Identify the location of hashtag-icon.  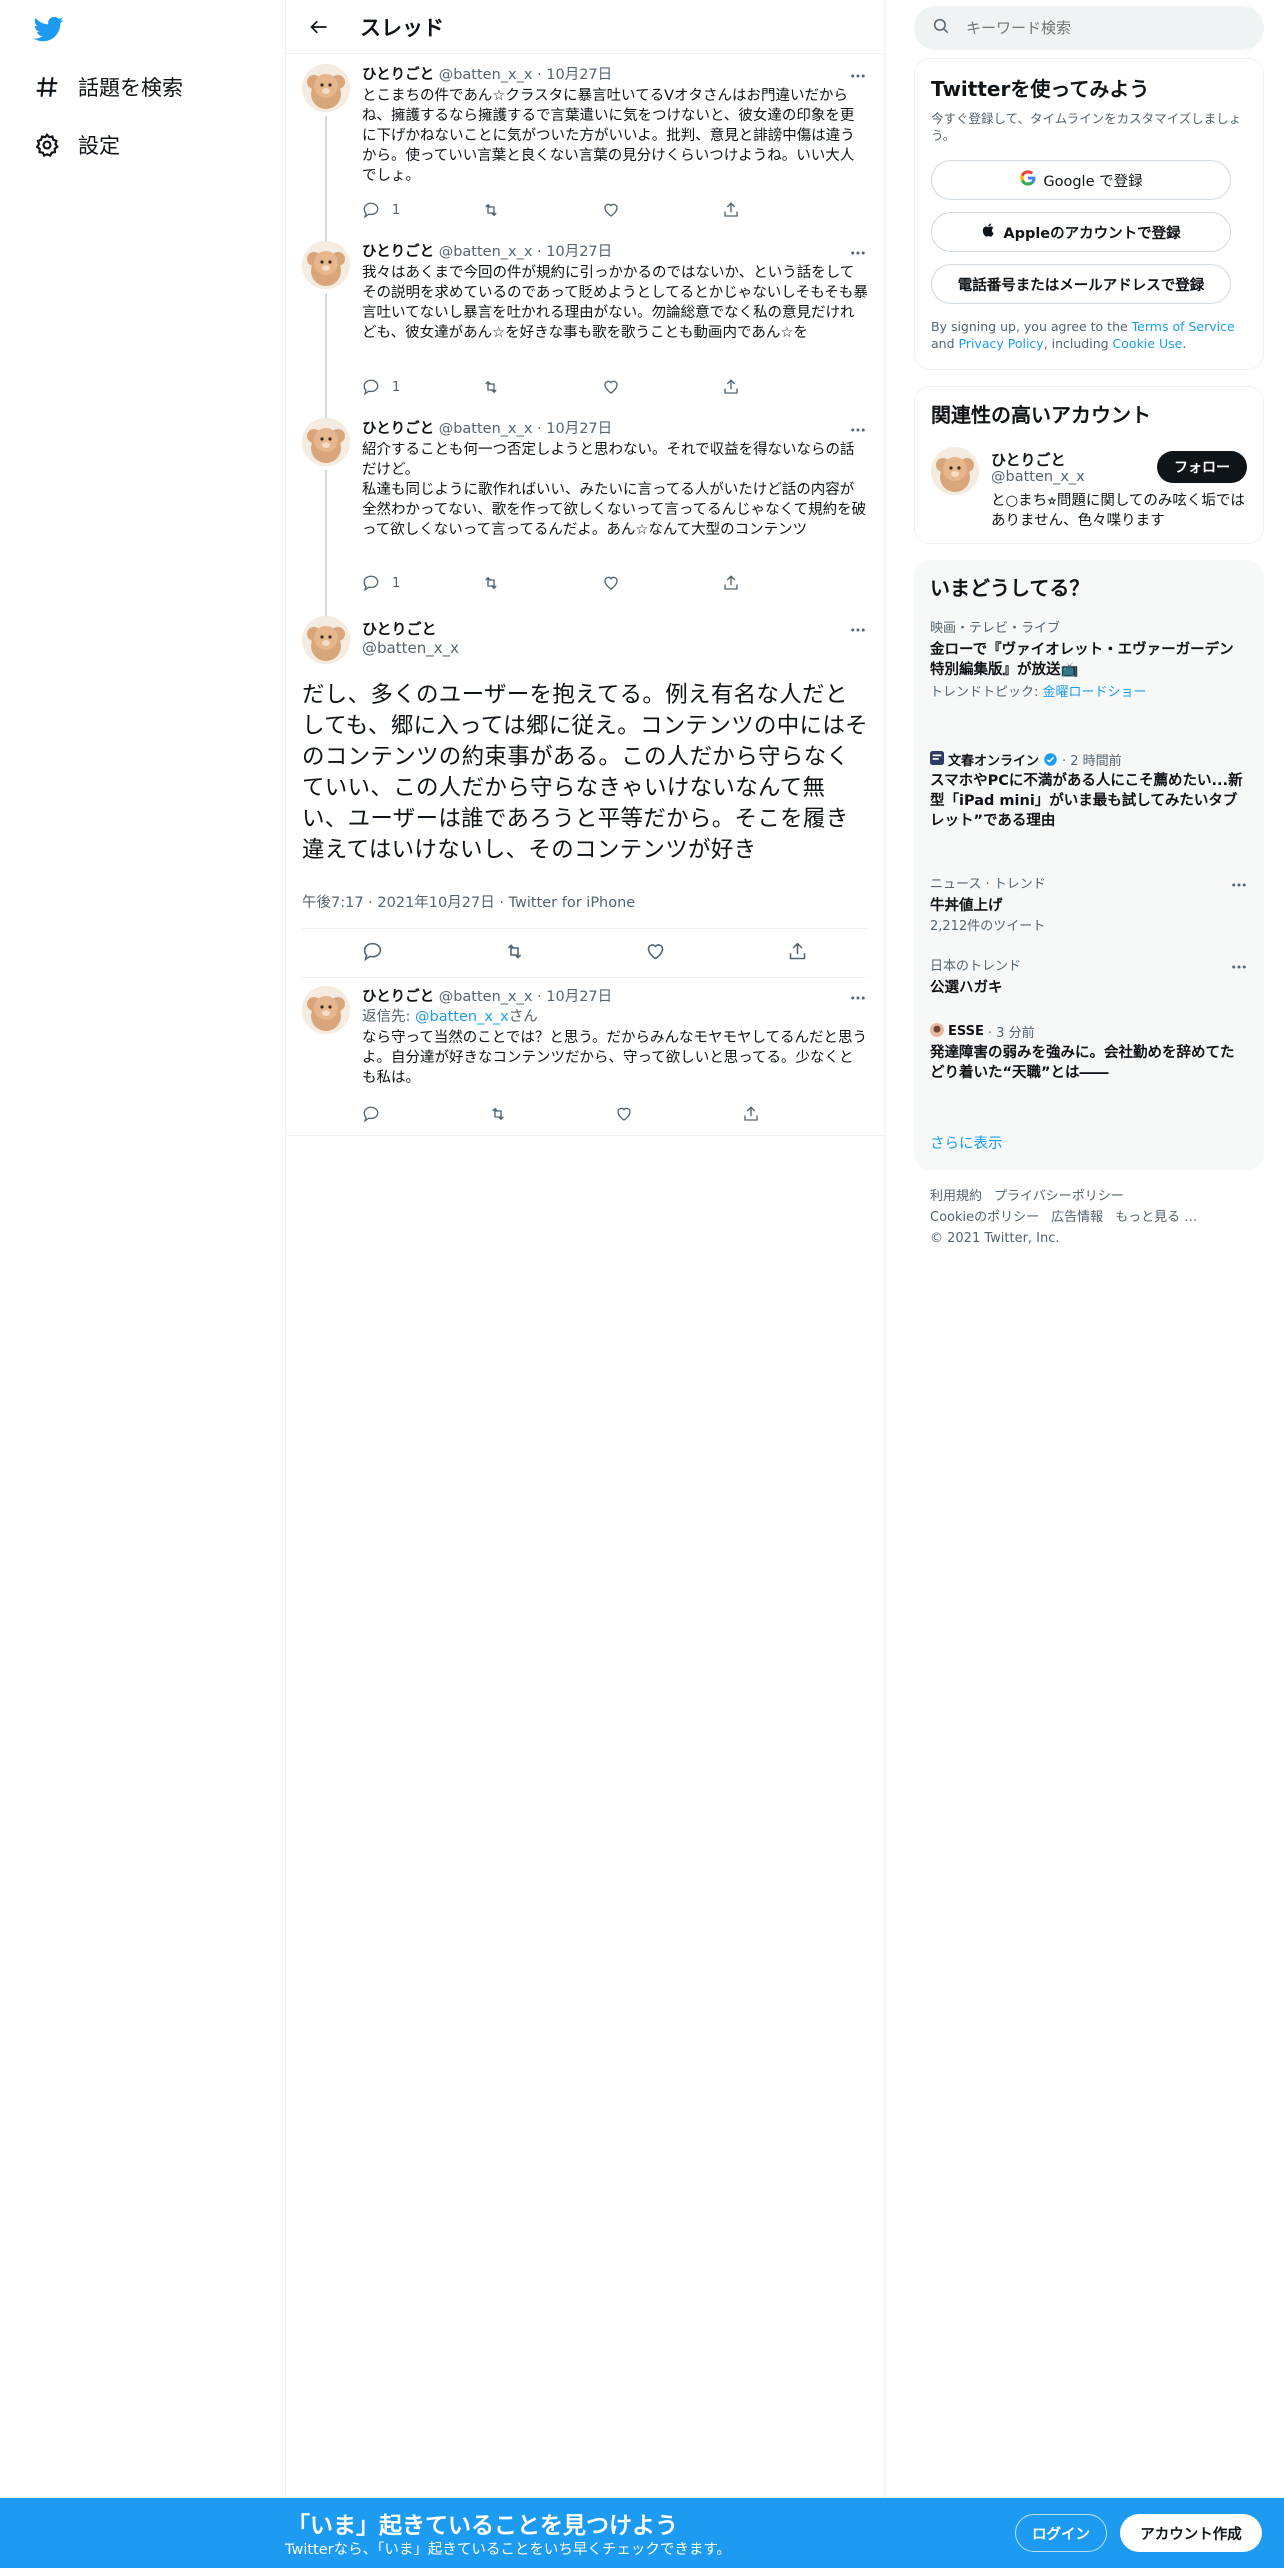
(47, 87).